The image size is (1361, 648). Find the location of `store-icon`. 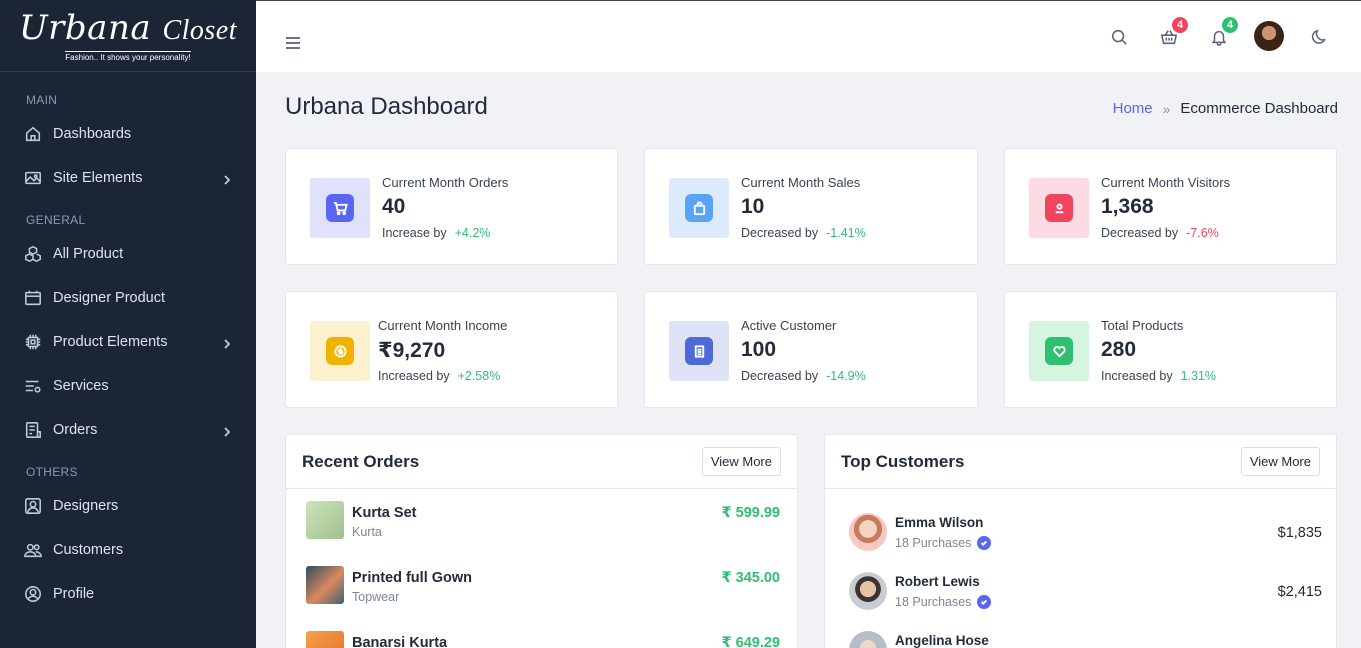

store-icon is located at coordinates (33, 298).